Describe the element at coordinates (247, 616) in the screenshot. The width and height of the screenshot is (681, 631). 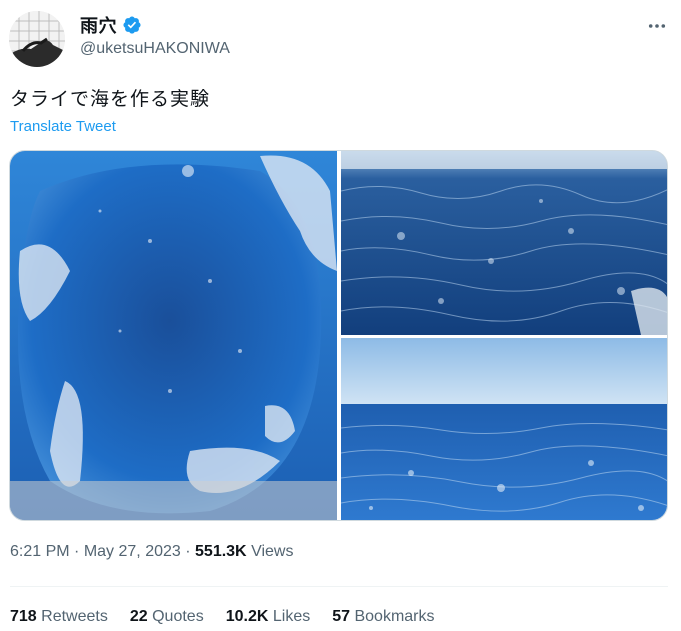
I see `likes-count: 10.2K` at that location.